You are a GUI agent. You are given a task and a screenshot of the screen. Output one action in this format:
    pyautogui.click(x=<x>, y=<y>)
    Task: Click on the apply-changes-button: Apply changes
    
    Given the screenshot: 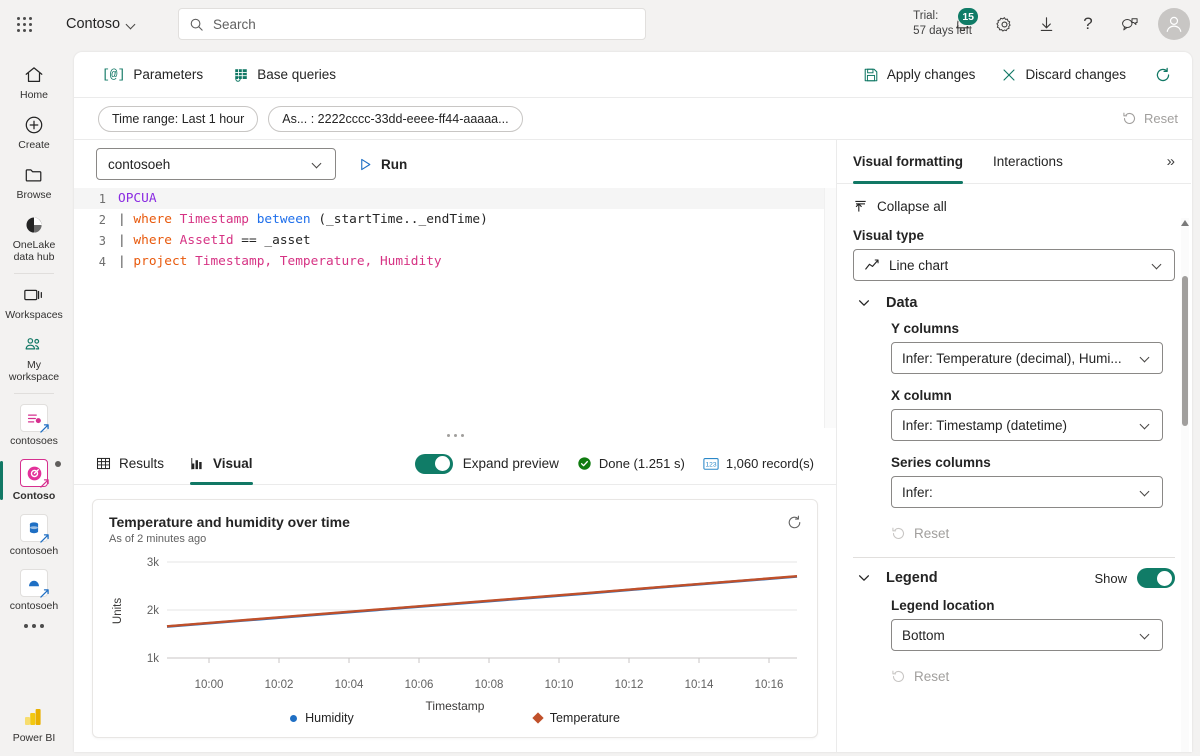 What is the action you would take?
    pyautogui.click(x=919, y=75)
    